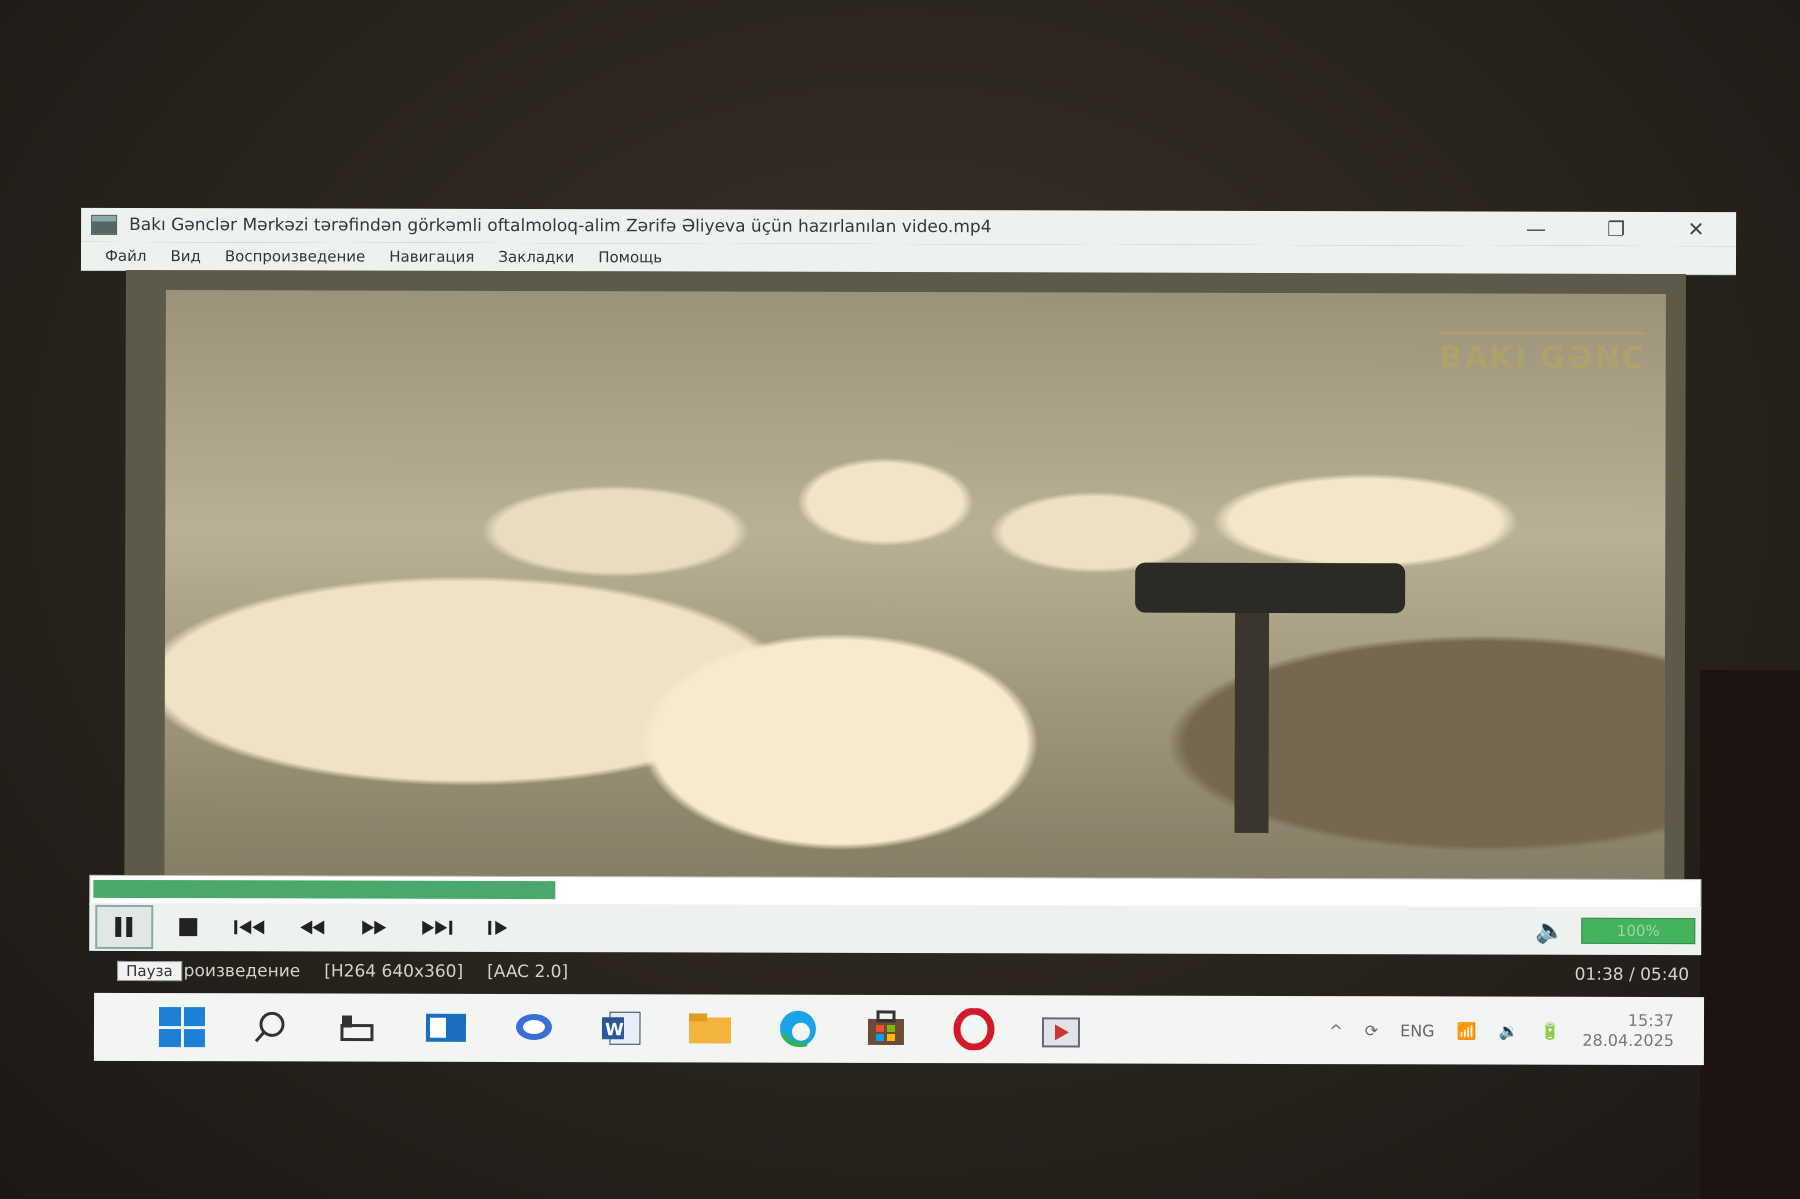 This screenshot has width=1800, height=1199. What do you see at coordinates (242, 971) in the screenshot?
I see `playback-state: роизведение` at bounding box center [242, 971].